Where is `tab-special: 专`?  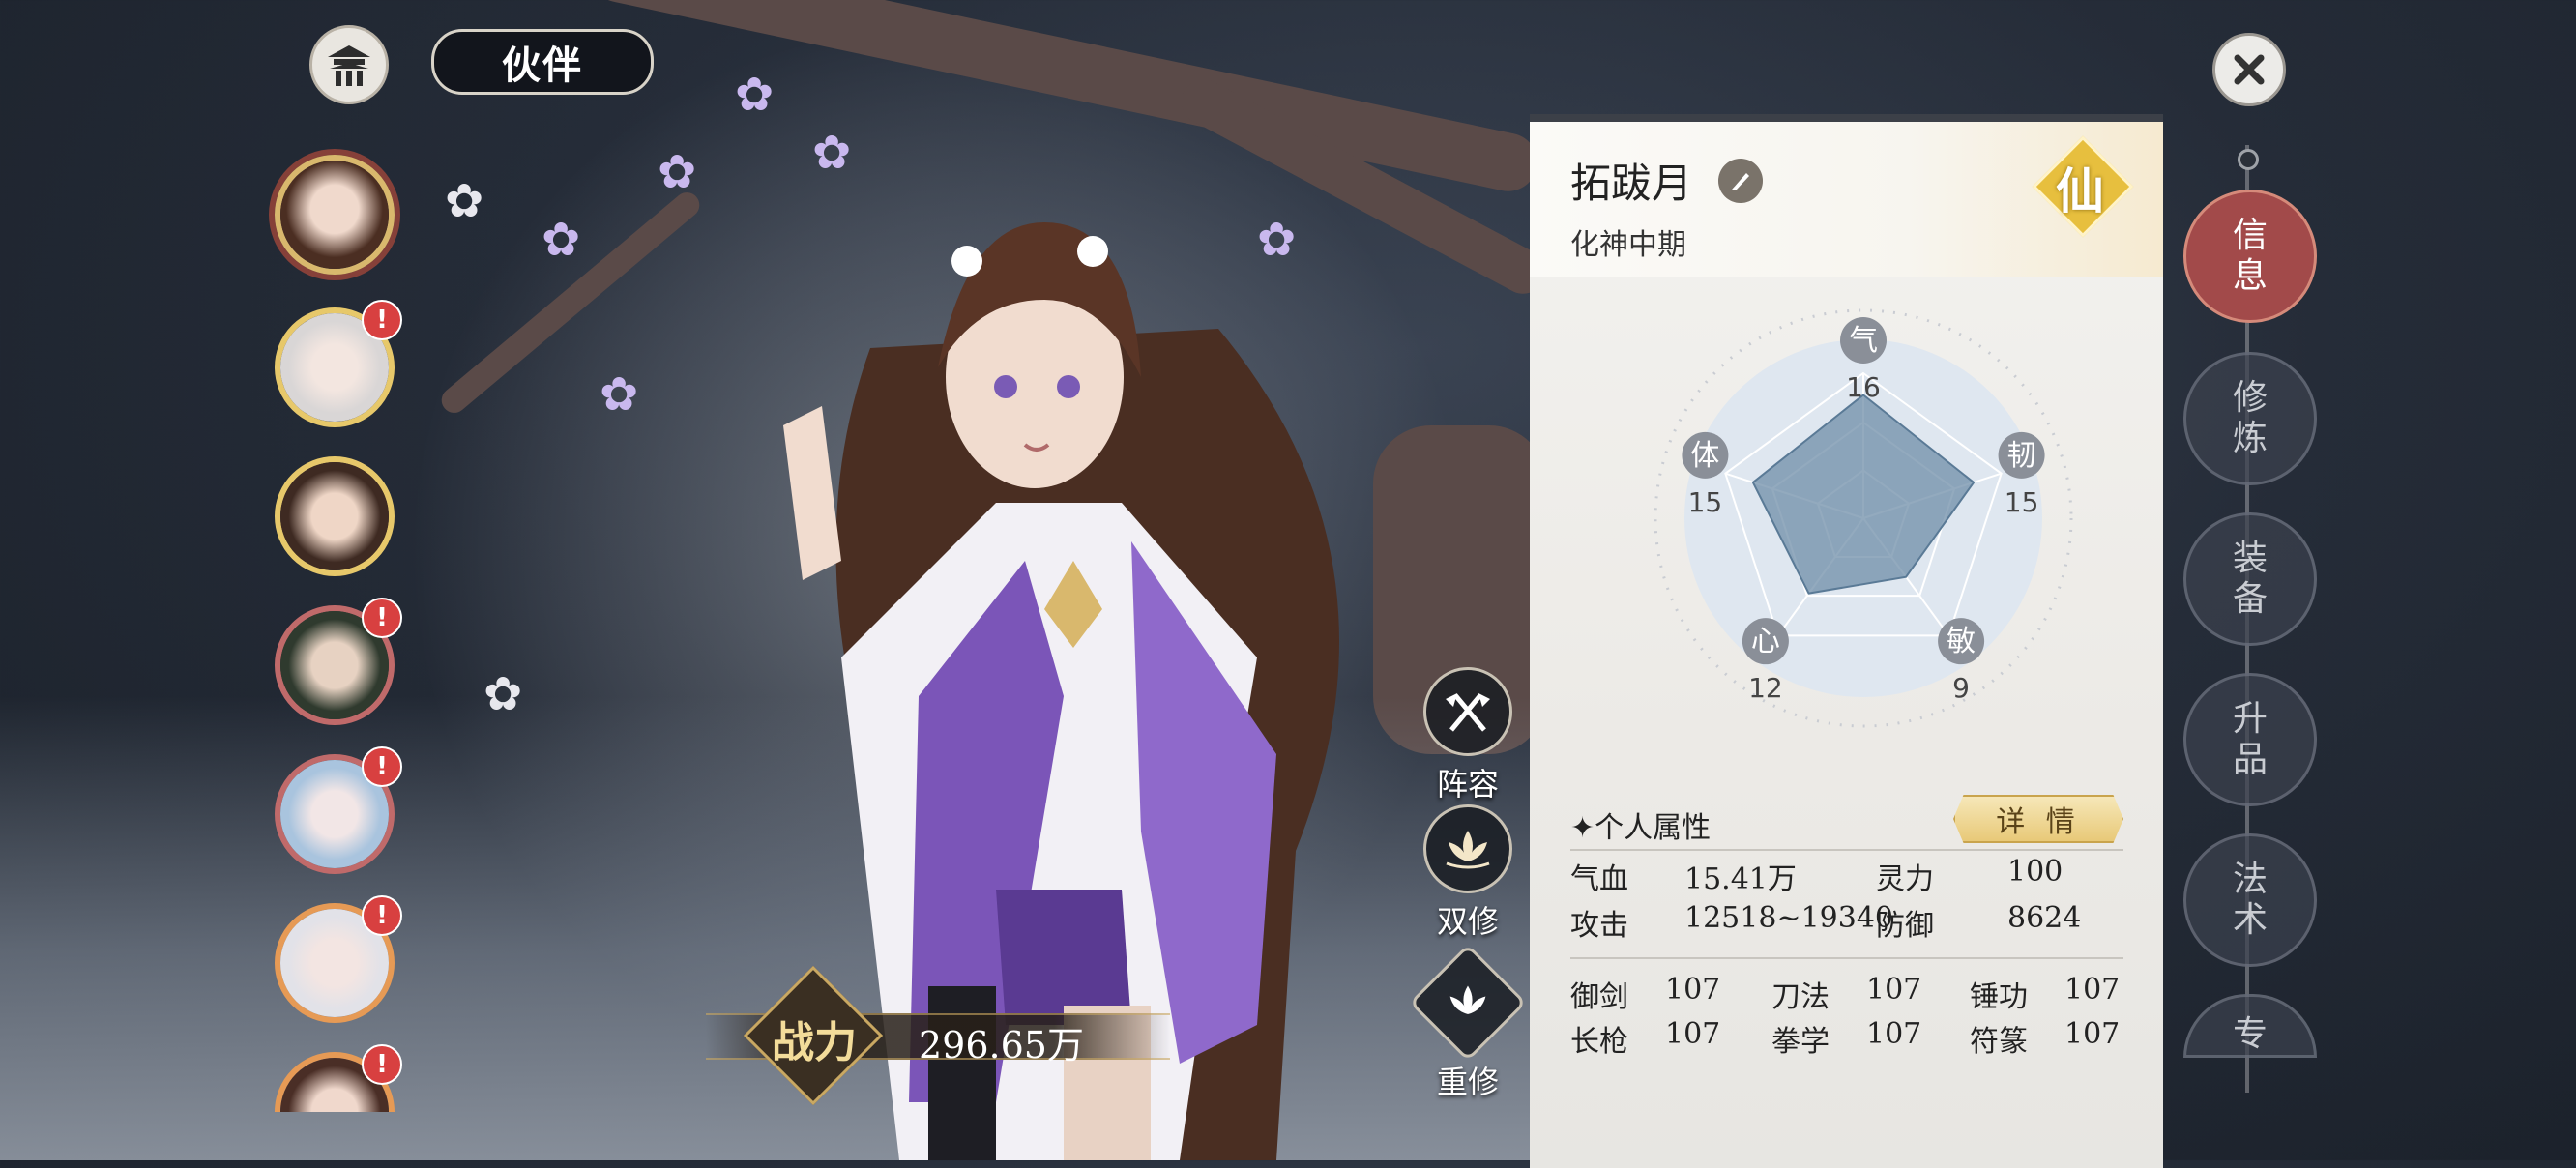
tab-special: 专 is located at coordinates (2250, 1026).